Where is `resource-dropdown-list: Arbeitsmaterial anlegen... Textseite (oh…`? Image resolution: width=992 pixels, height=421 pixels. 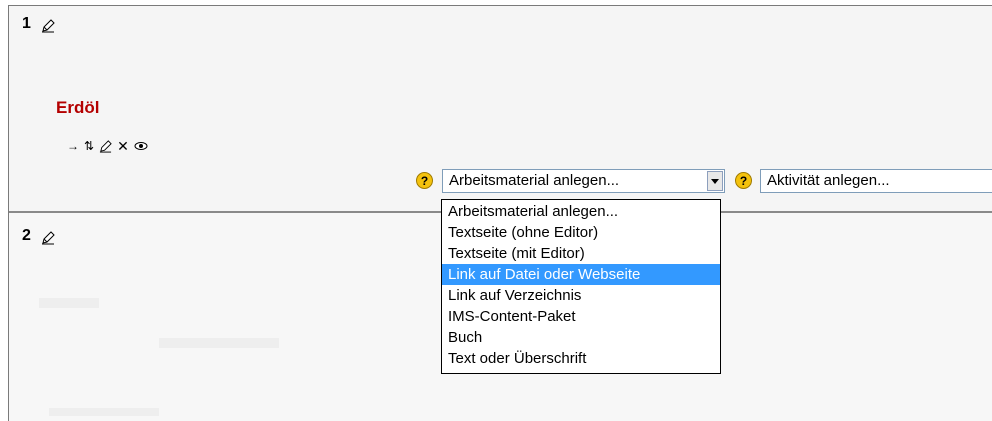
resource-dropdown-list: Arbeitsmaterial anlegen... Textseite (oh… is located at coordinates (581, 286).